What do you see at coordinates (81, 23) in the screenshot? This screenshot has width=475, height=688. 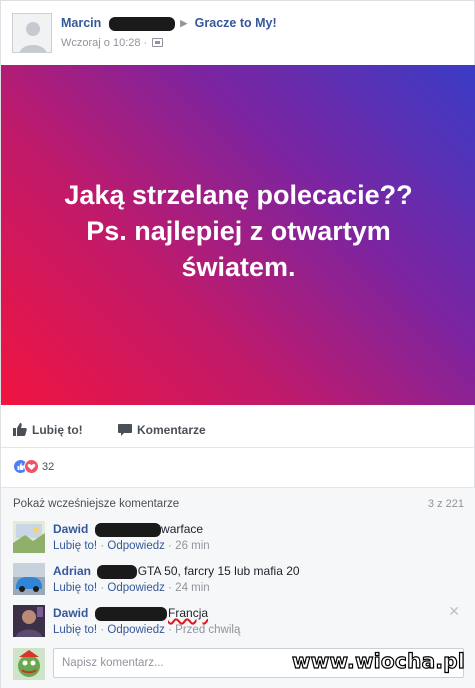 I see `author-name: Marcin` at bounding box center [81, 23].